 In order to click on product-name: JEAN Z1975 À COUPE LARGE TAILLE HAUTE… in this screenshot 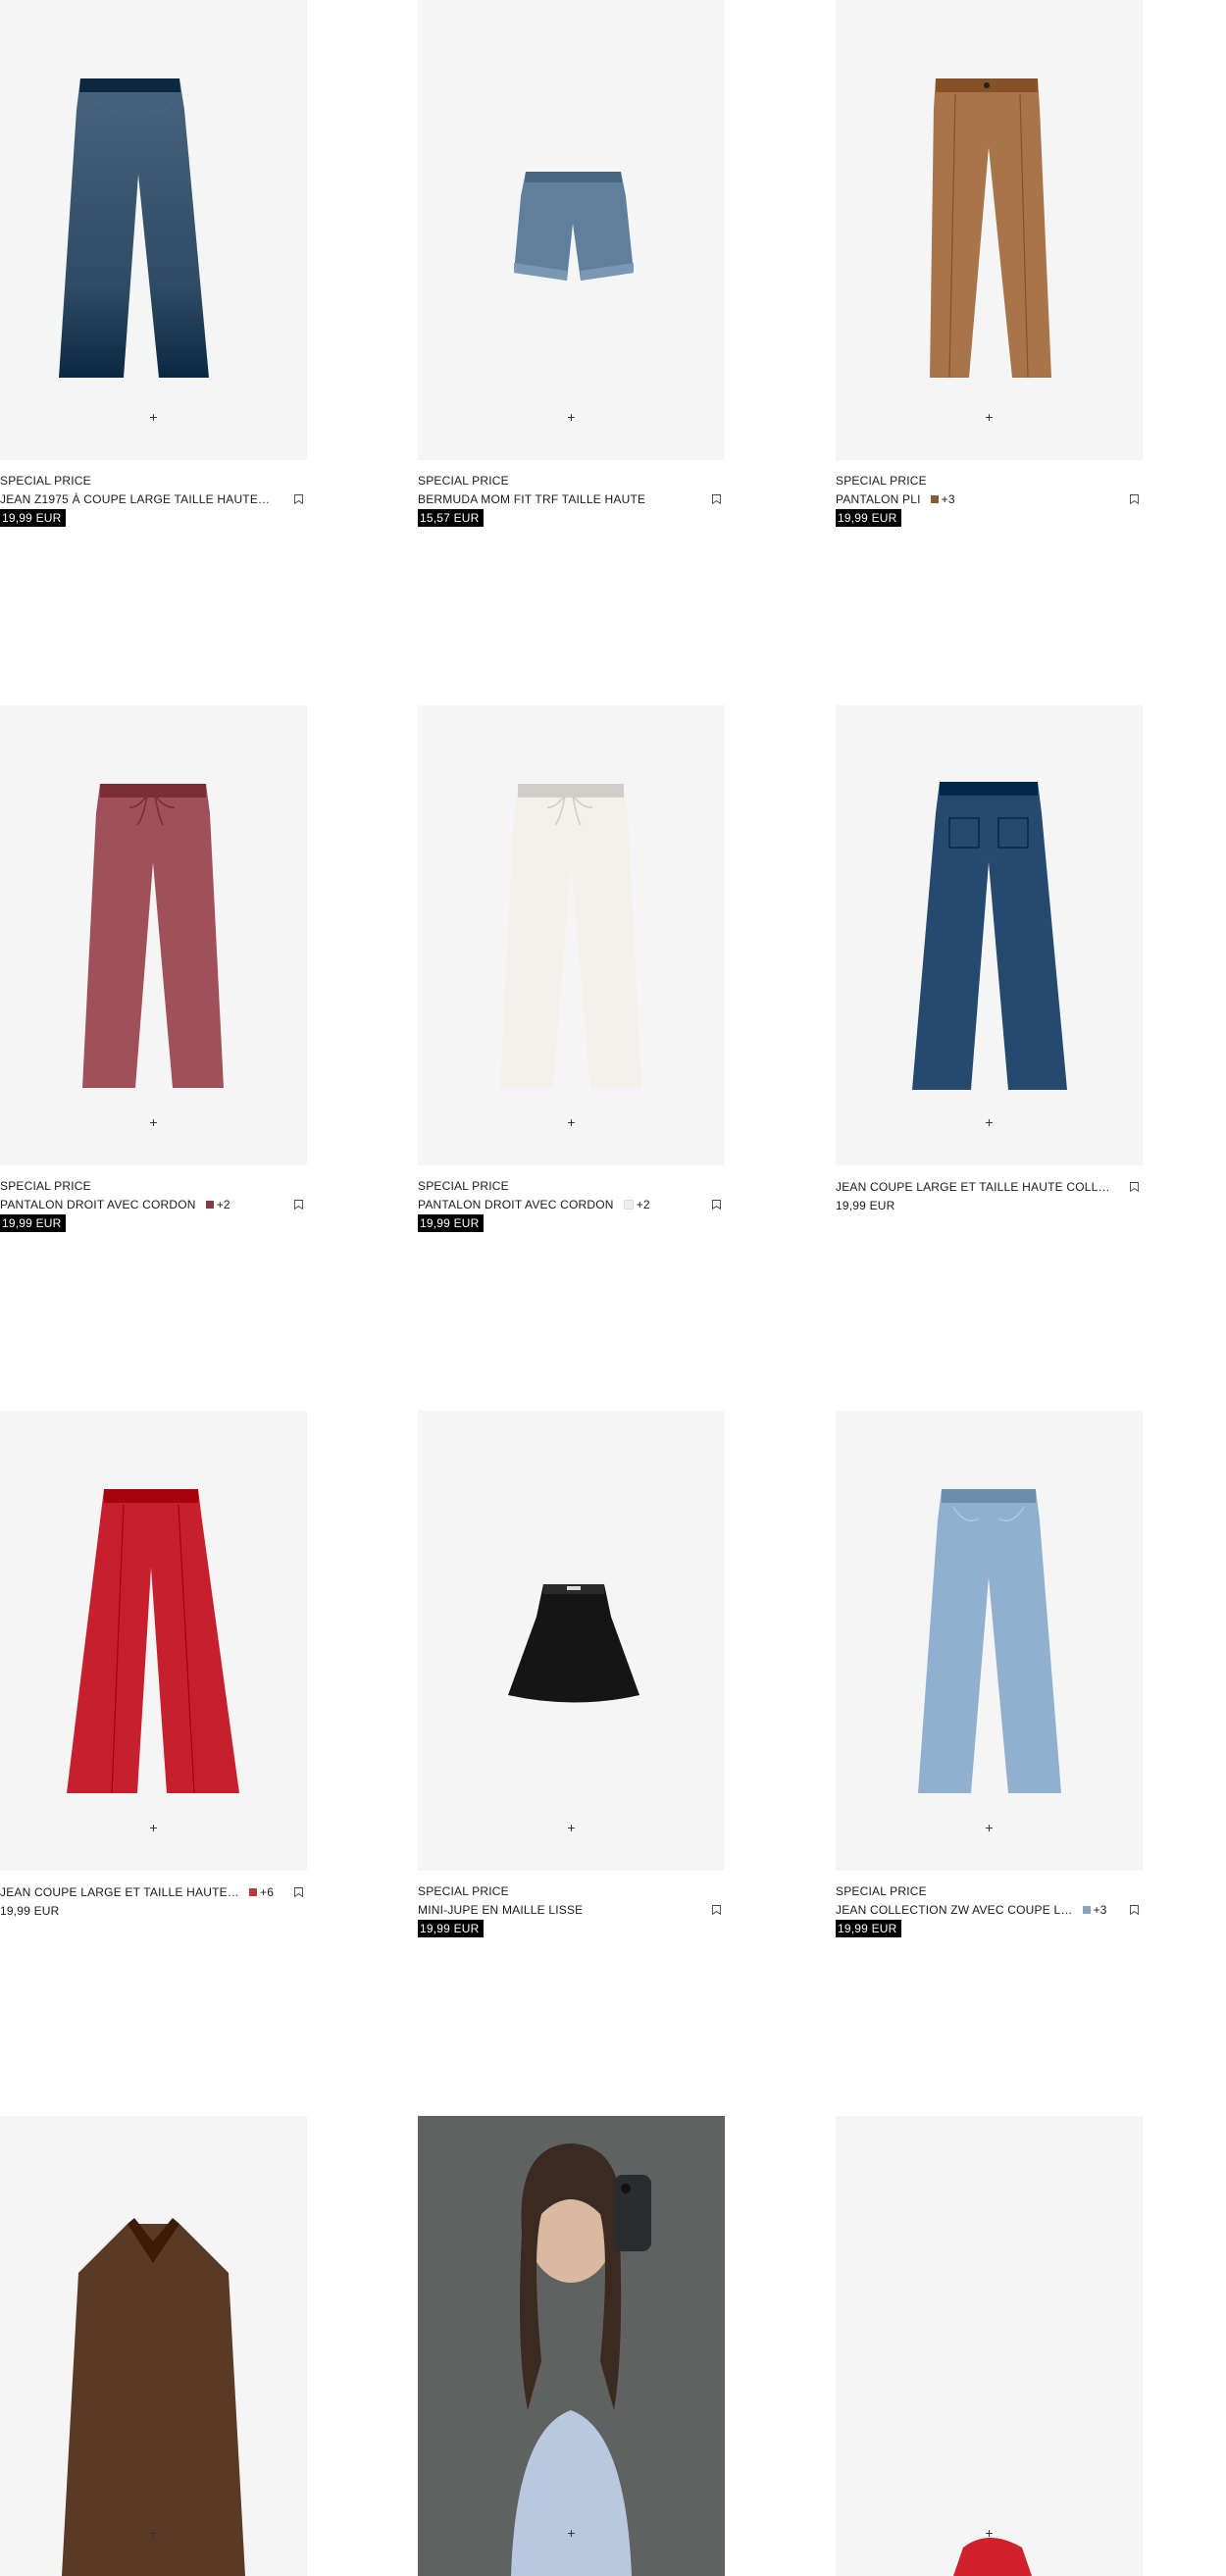, I will do `click(135, 499)`.